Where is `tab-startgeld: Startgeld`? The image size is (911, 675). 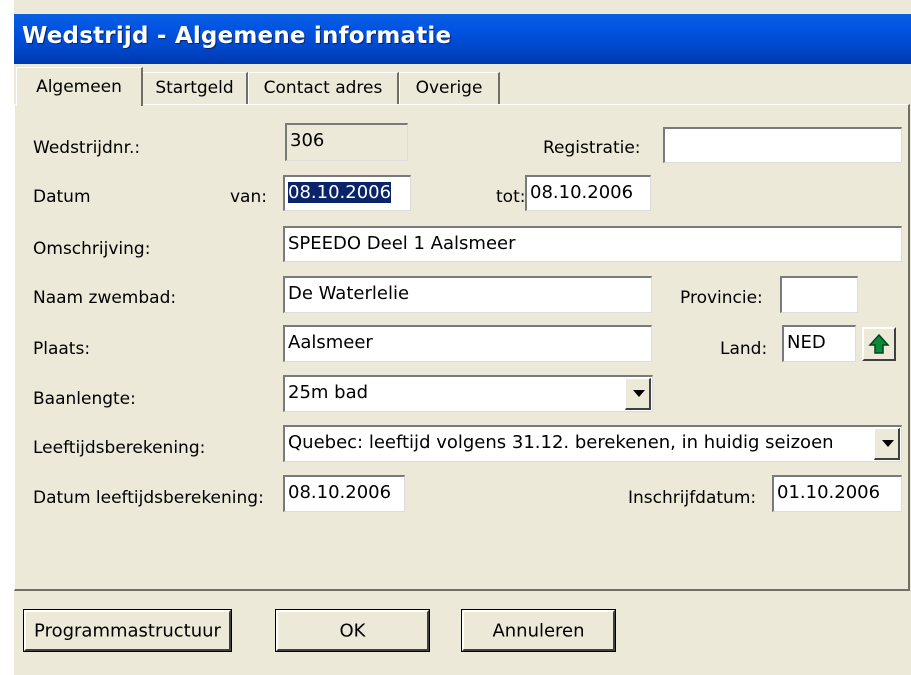 tab-startgeld: Startgeld is located at coordinates (195, 88).